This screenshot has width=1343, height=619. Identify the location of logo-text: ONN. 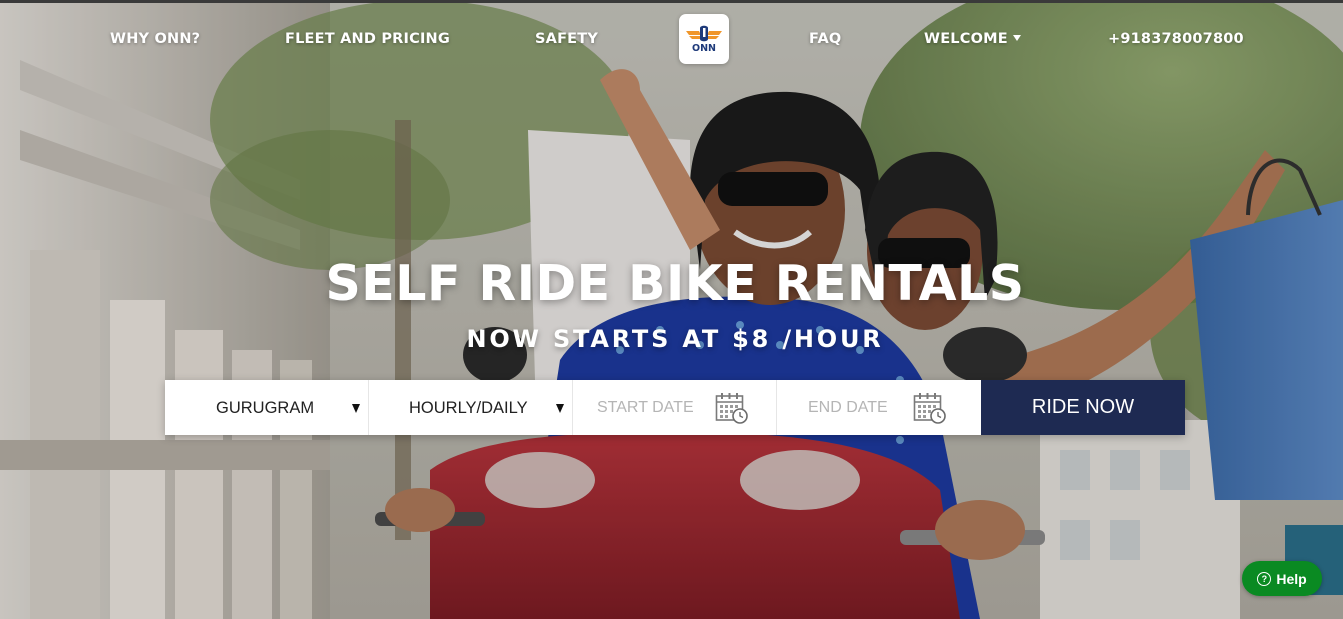
(704, 48).